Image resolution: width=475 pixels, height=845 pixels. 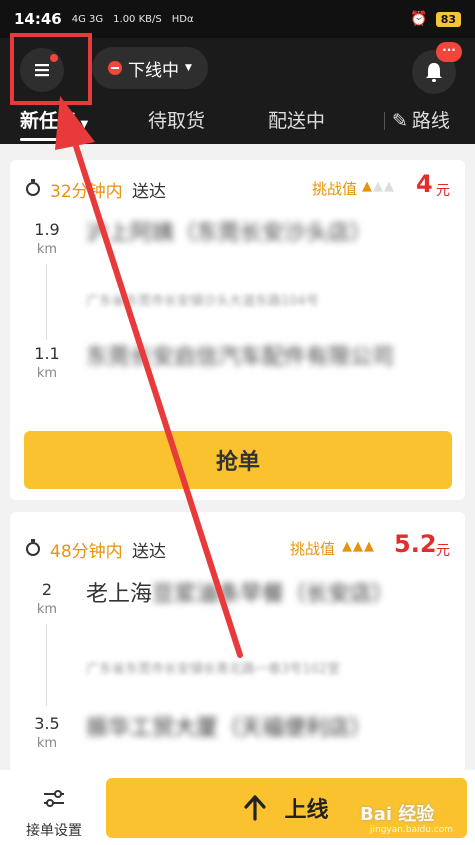 I want to click on tab-route: ✎ 路线, so click(x=421, y=119).